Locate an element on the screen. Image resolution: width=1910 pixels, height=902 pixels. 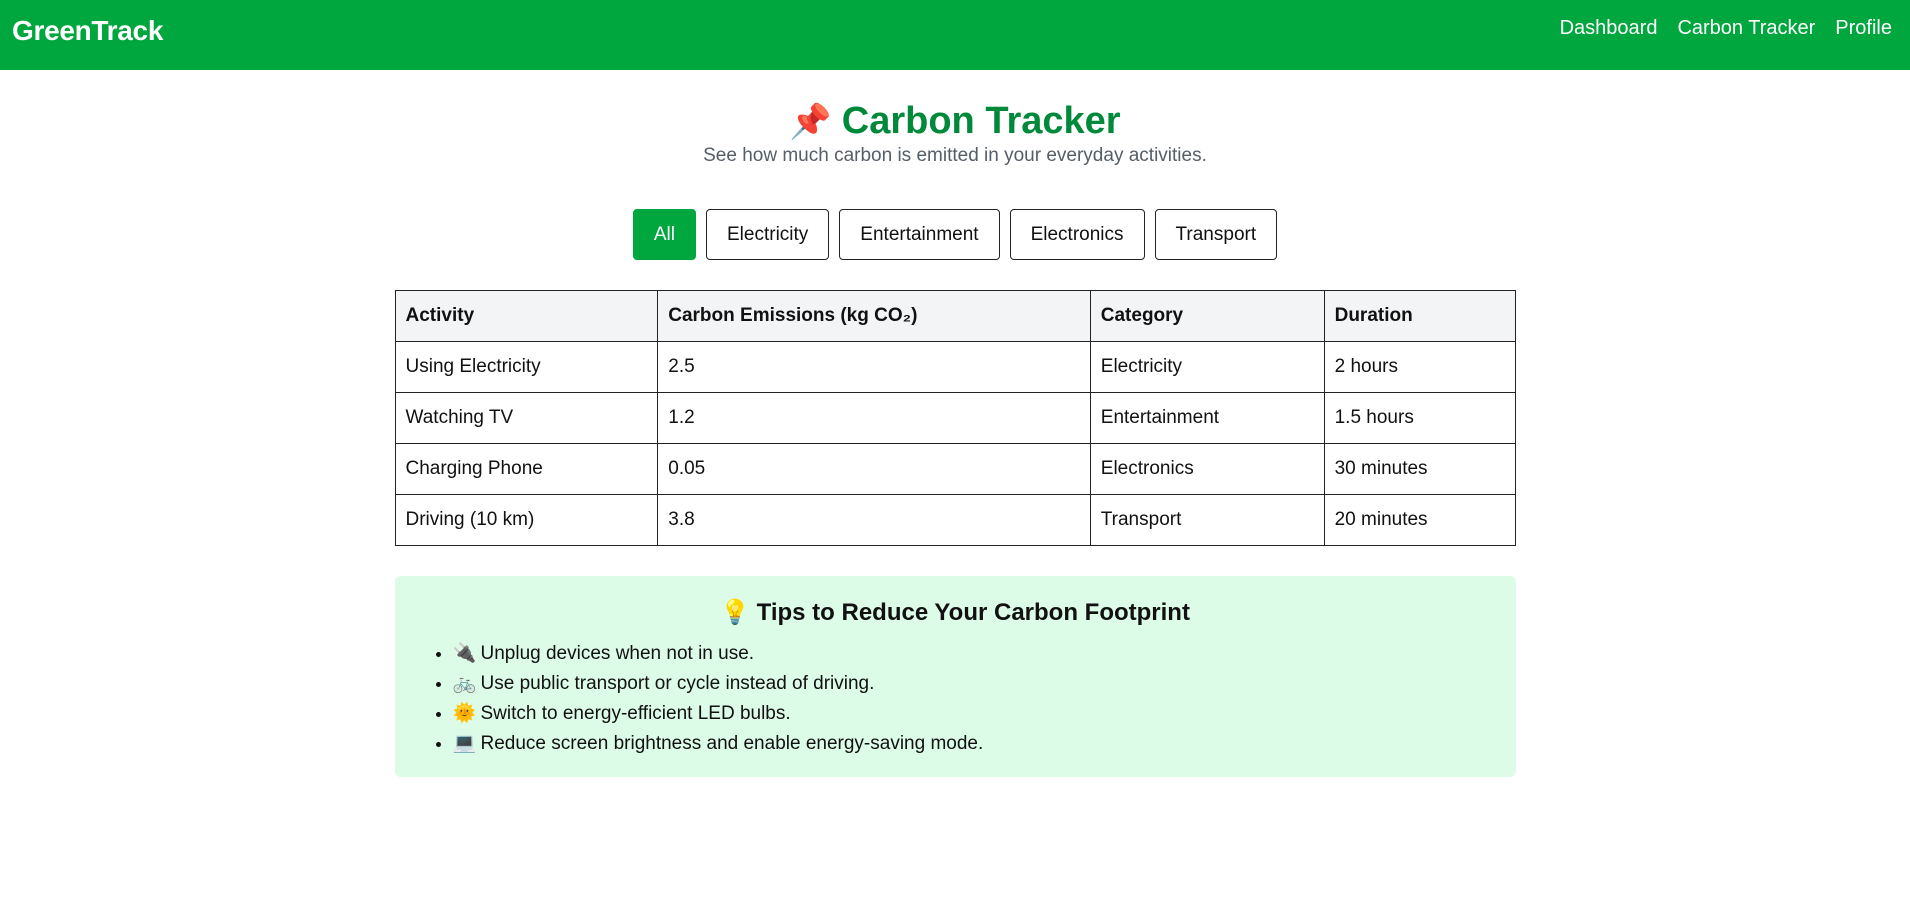
nav-link-profile: Profile is located at coordinates (1863, 28).